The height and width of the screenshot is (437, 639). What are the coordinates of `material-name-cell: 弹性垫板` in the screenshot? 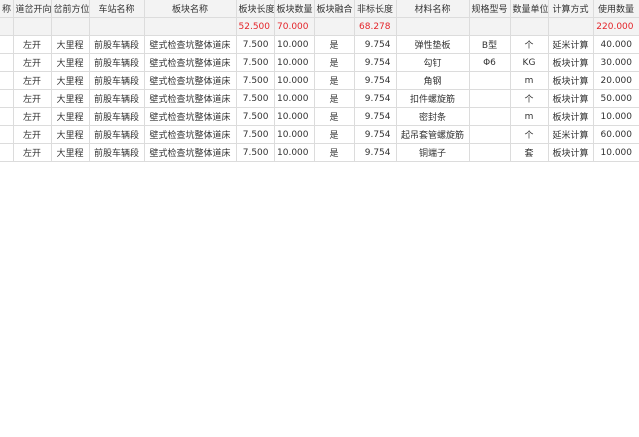 It's located at (433, 44).